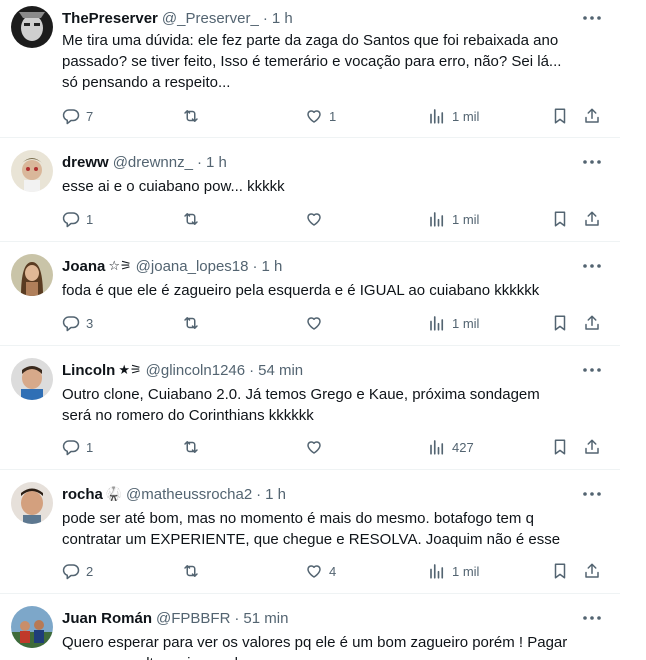 The height and width of the screenshot is (660, 646). I want to click on tweet-header: dreww @drewnnz_ · 1 h, so click(144, 162).